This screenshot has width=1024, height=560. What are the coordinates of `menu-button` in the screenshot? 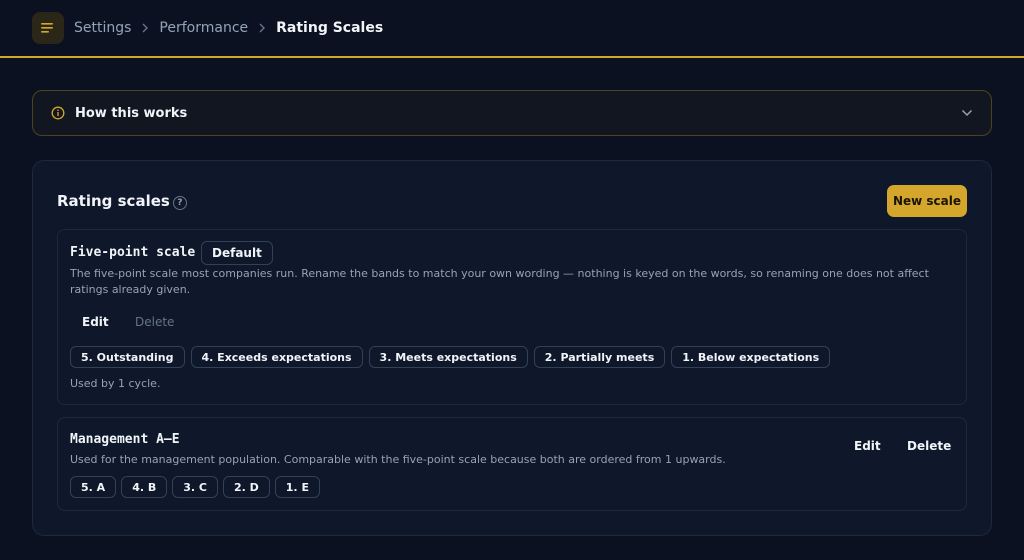 It's located at (48, 28).